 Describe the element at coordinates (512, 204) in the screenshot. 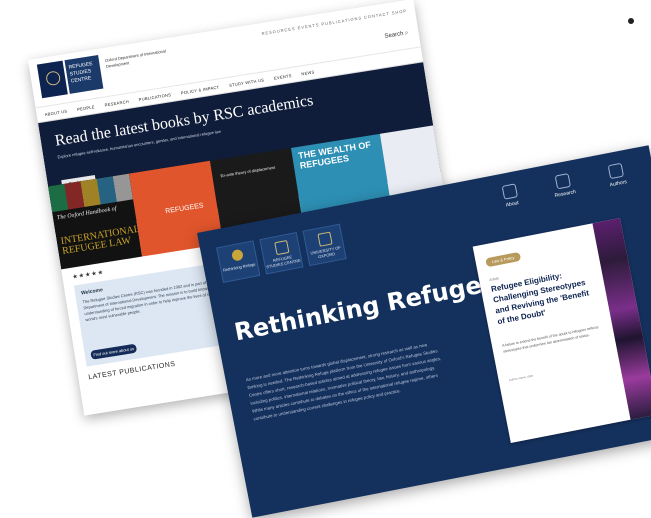

I see `nav-label: About` at that location.